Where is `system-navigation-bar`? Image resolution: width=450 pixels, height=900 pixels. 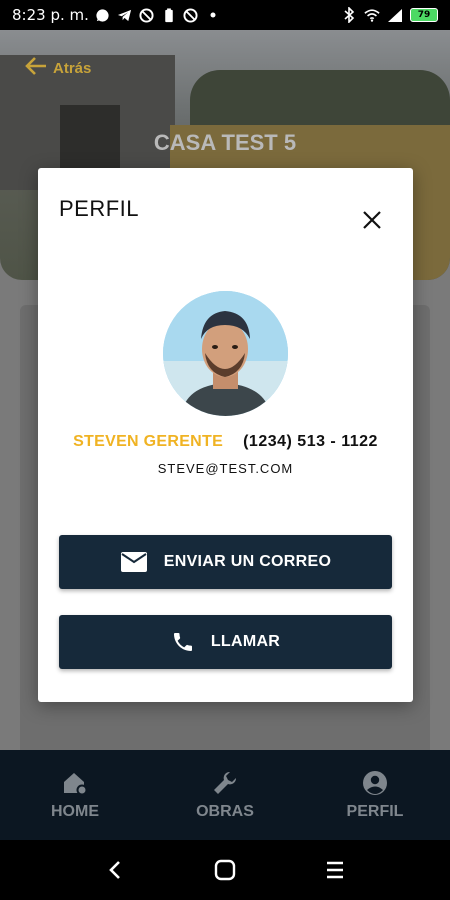
system-navigation-bar is located at coordinates (225, 870).